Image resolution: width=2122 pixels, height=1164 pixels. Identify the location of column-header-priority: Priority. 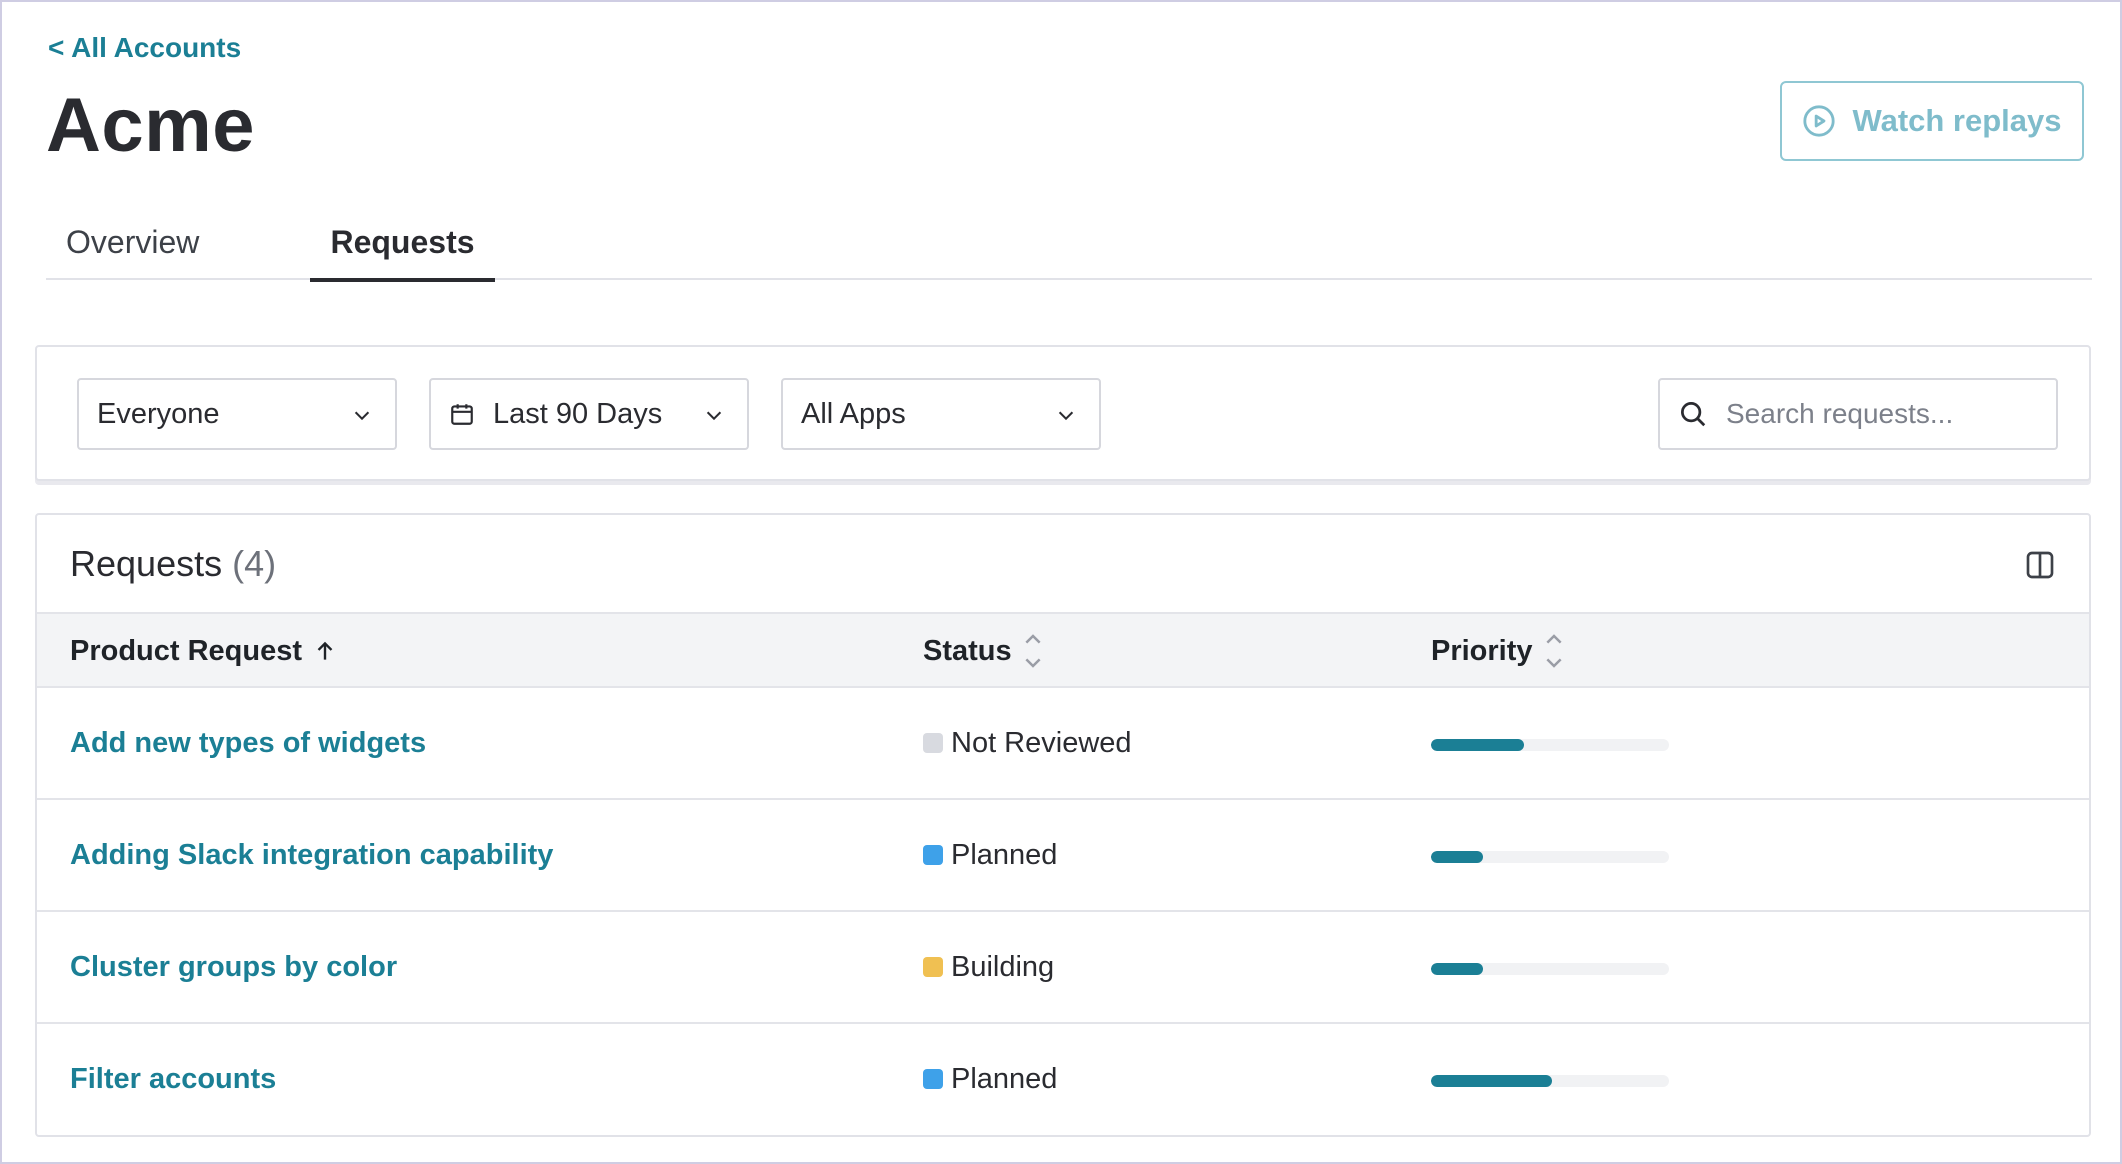
(1498, 651).